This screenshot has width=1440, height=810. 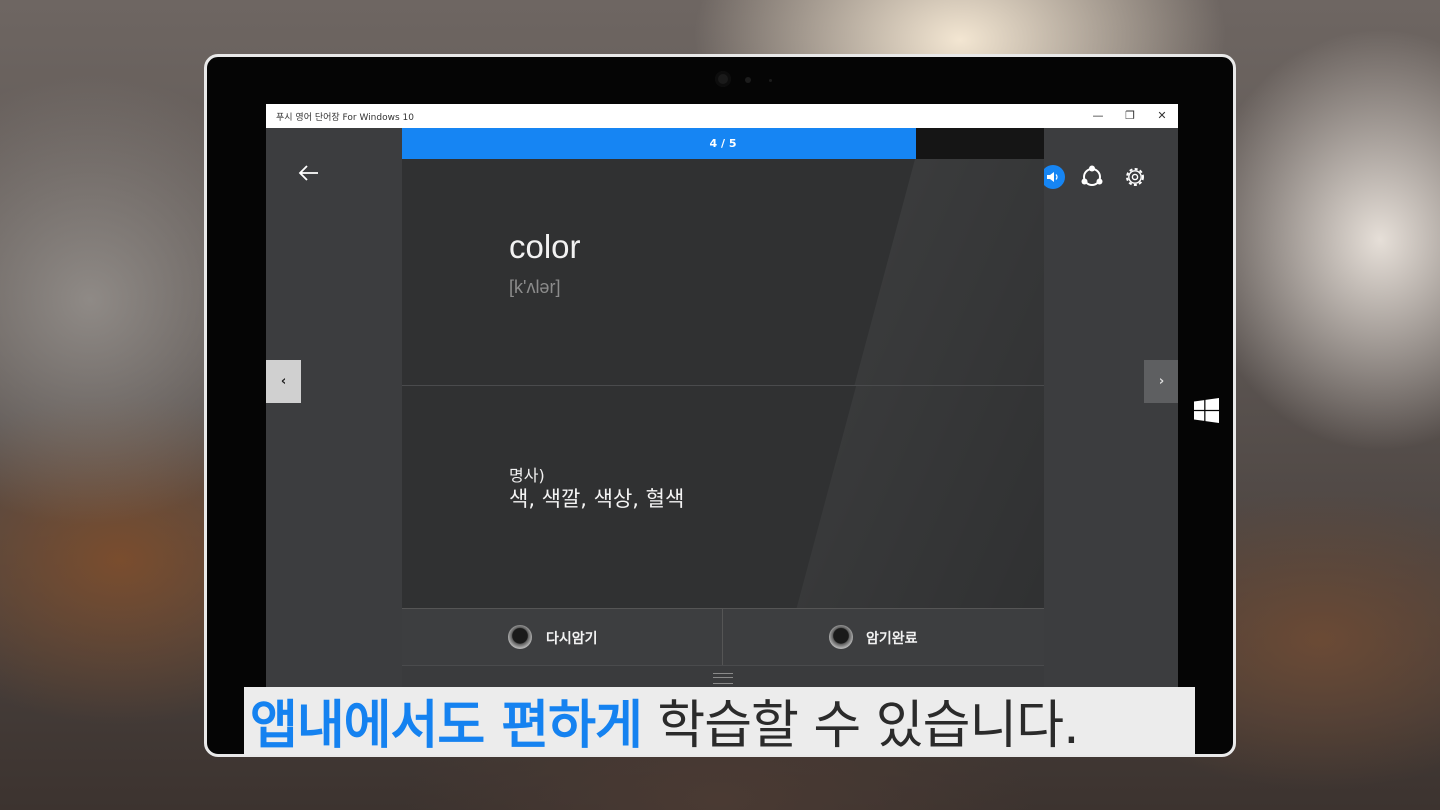 What do you see at coordinates (1109, 416) in the screenshot?
I see `right-pane` at bounding box center [1109, 416].